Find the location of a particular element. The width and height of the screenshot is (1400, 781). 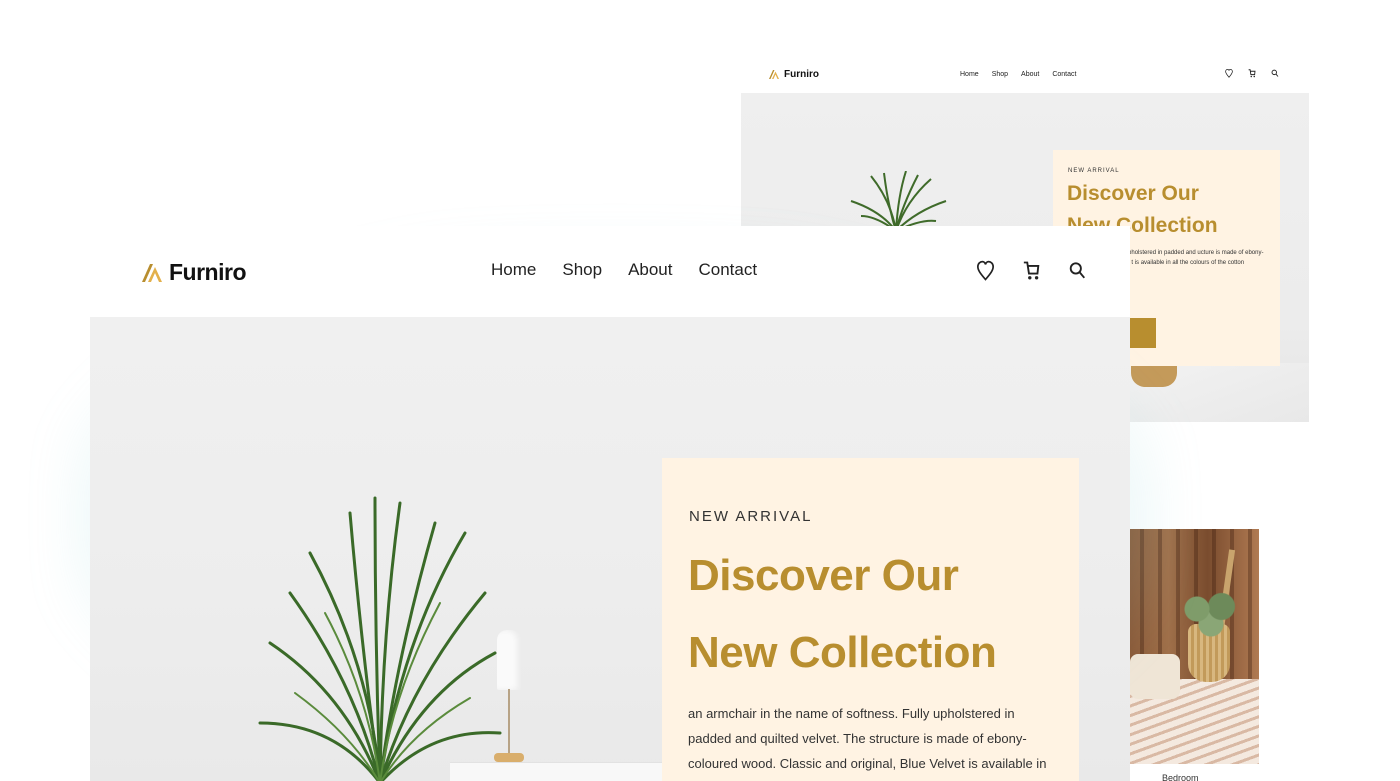

preview-nav-home: Home is located at coordinates (969, 74).